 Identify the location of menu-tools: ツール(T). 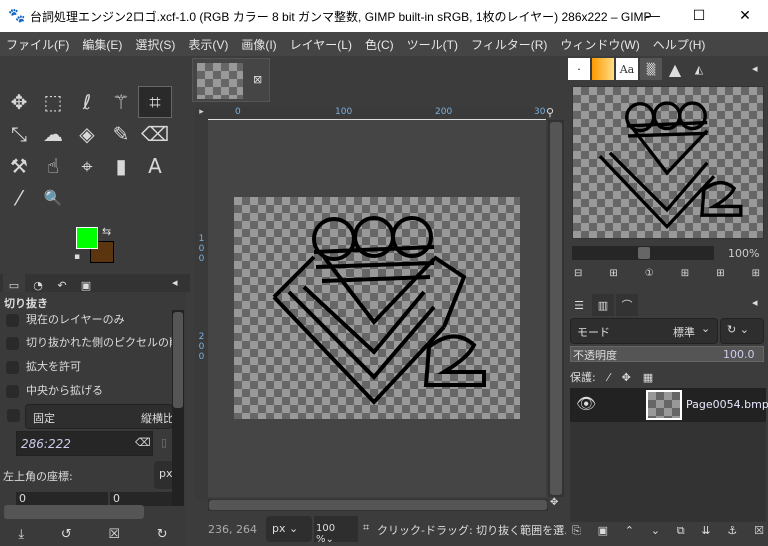
(432, 44).